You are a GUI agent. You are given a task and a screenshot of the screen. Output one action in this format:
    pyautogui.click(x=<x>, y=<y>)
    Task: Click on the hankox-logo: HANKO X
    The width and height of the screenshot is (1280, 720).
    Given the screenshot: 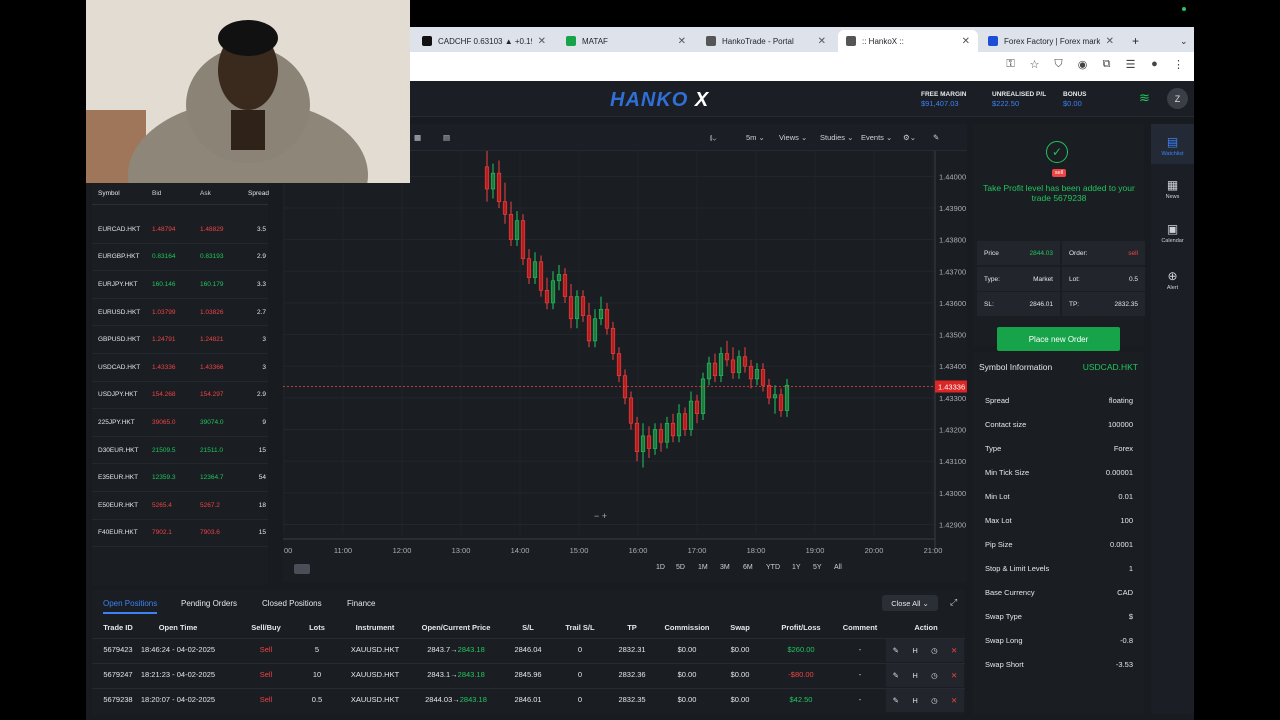 What is the action you would take?
    pyautogui.click(x=659, y=100)
    